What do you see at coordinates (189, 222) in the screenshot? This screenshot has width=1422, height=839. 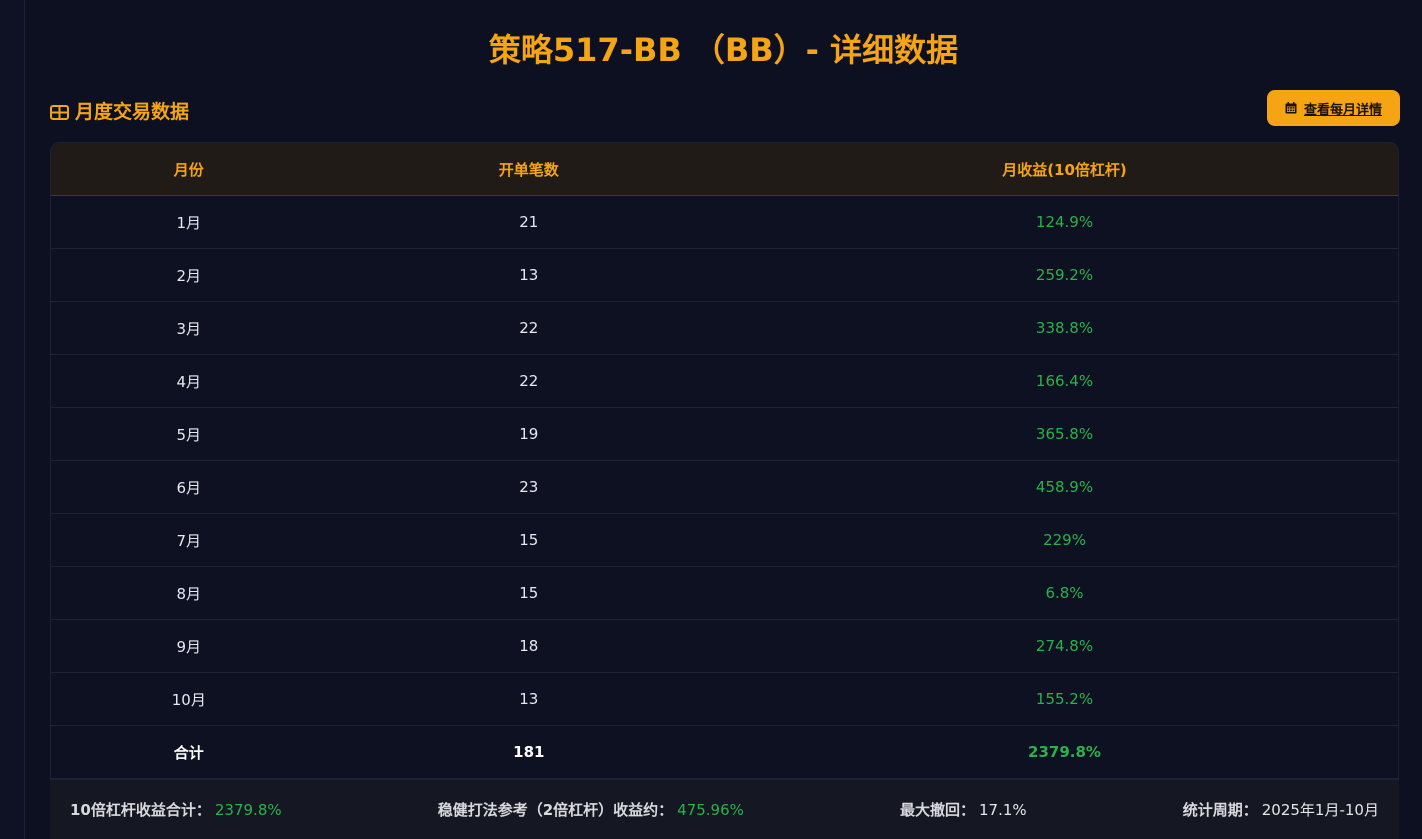 I see `cell-month: 1月` at bounding box center [189, 222].